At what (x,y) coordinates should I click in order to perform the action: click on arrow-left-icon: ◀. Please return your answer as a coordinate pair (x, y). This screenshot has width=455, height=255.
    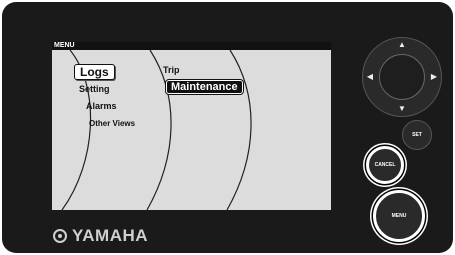
    Looking at the image, I should click on (370, 77).